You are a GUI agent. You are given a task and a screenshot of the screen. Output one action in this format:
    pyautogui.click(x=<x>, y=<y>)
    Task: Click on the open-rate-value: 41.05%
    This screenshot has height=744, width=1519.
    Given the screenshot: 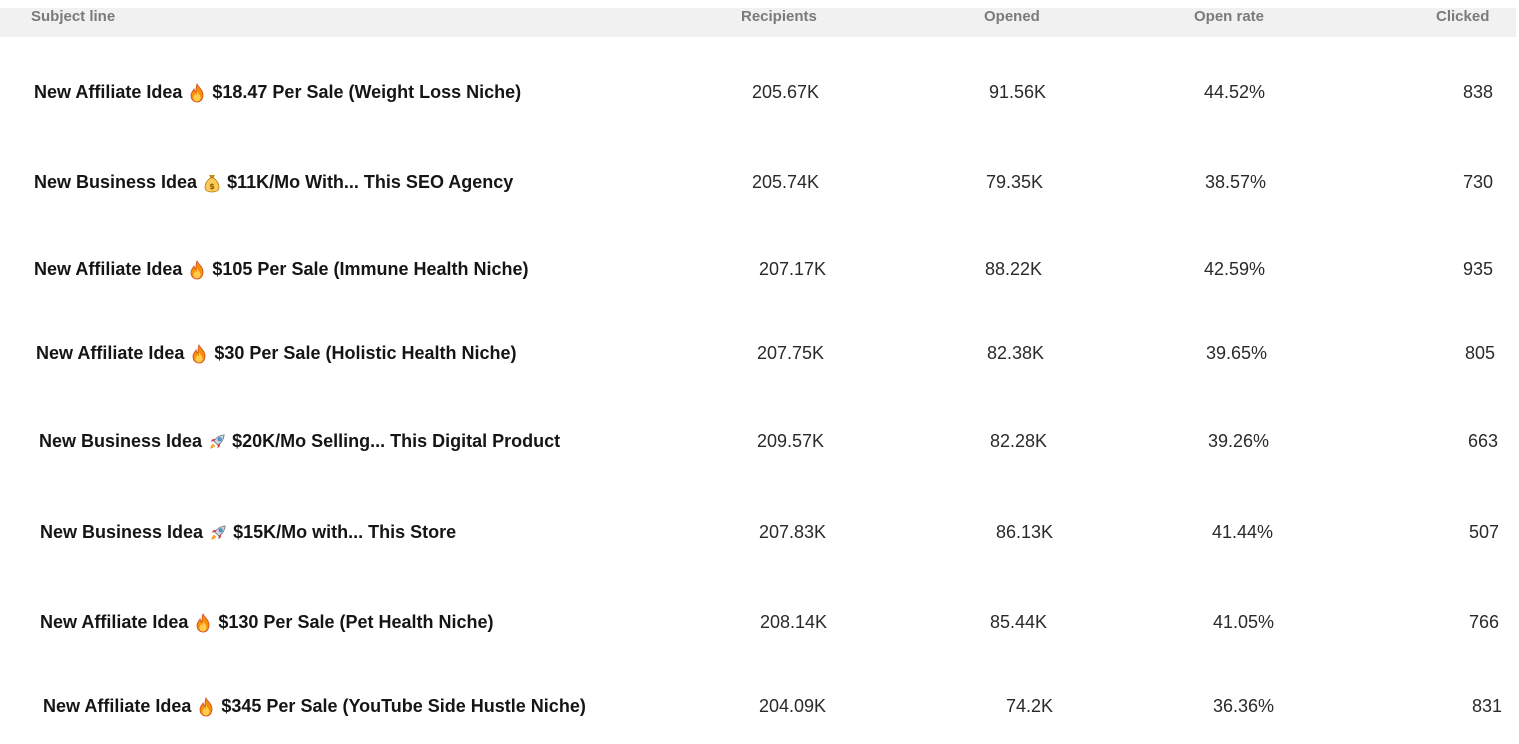 What is the action you would take?
    pyautogui.click(x=1244, y=622)
    